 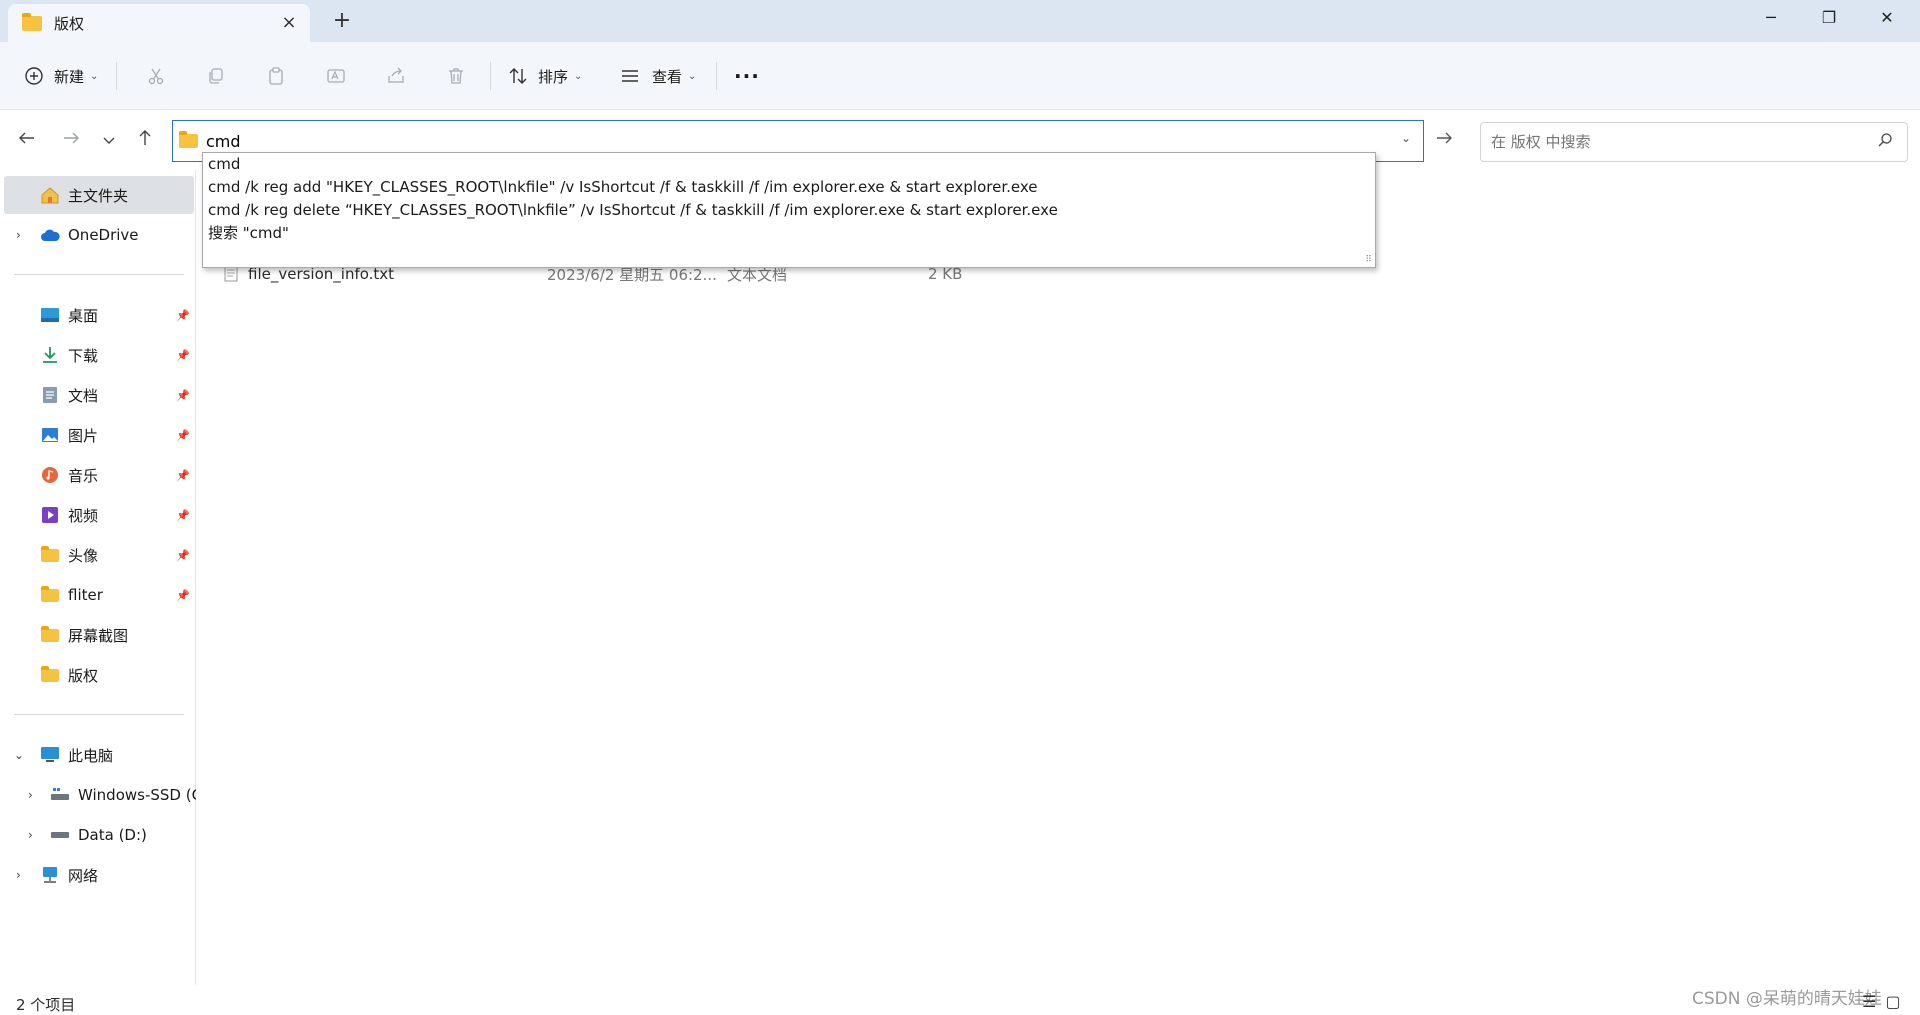 I want to click on sidebar-item-onedrive: › OneDrive, so click(x=98, y=235).